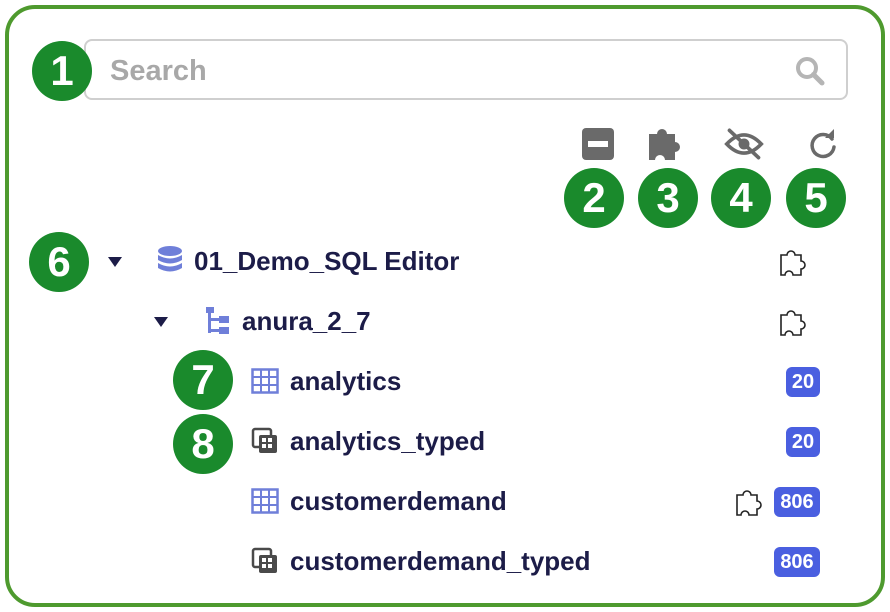  I want to click on eye-off-icon, so click(744, 144).